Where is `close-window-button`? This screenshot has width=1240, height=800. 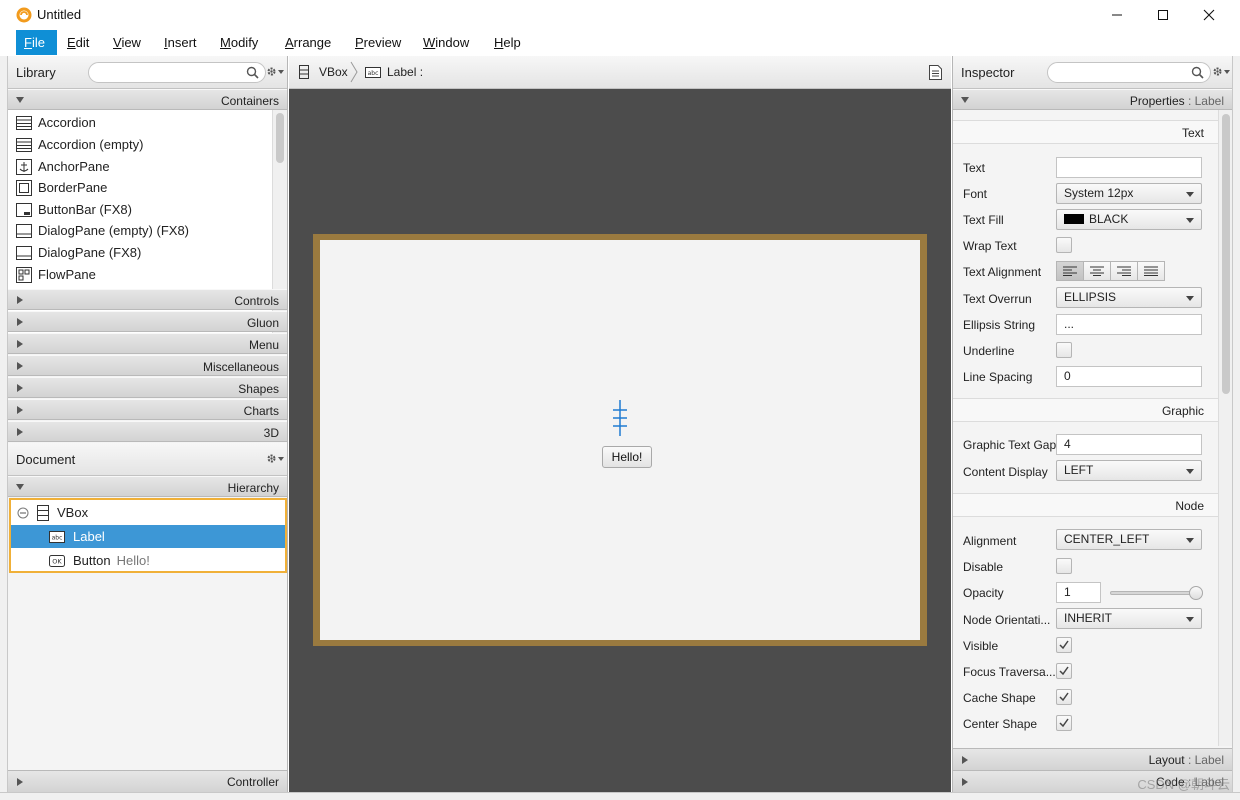 close-window-button is located at coordinates (1209, 15).